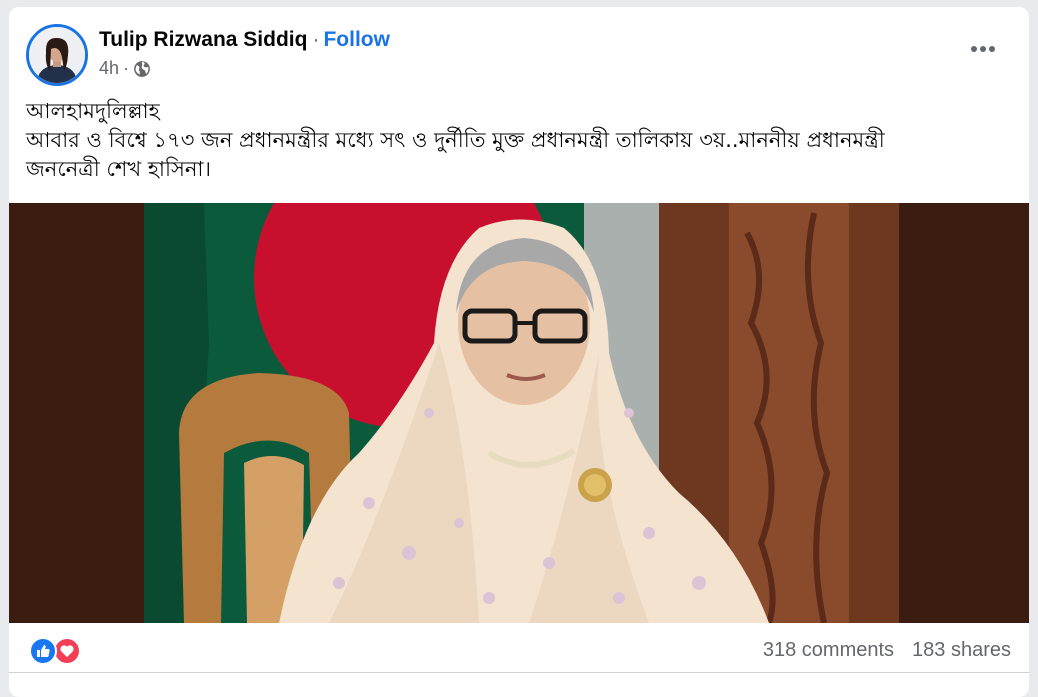 The width and height of the screenshot is (1038, 697). Describe the element at coordinates (519, 672) in the screenshot. I see `footer-divider` at that location.